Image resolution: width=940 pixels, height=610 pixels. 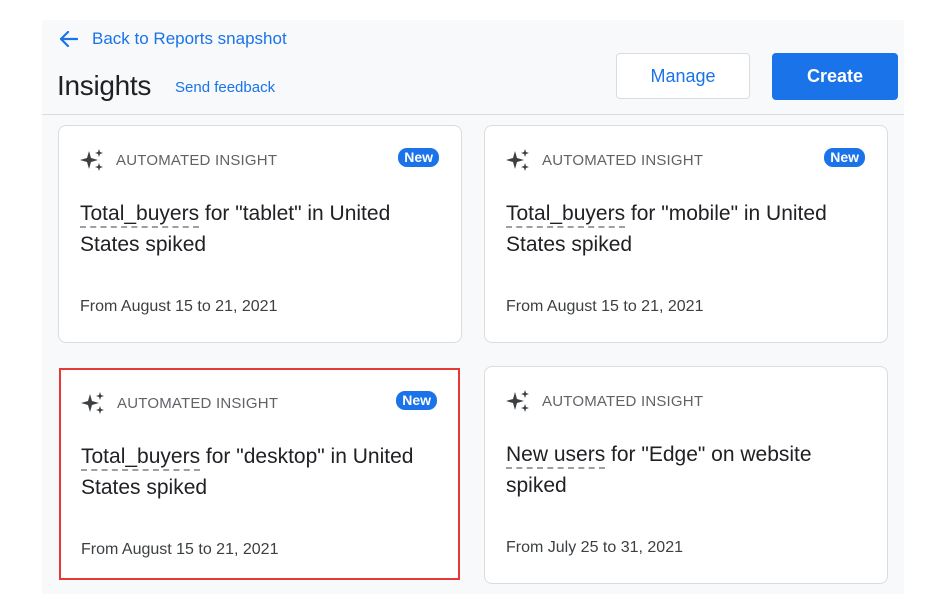 What do you see at coordinates (594, 547) in the screenshot?
I see `card-date: From July 25 to 31, 2021` at bounding box center [594, 547].